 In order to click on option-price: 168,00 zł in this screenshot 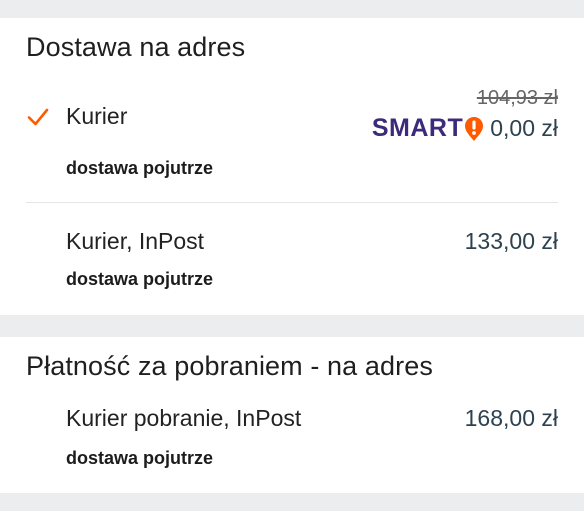, I will do `click(511, 418)`.